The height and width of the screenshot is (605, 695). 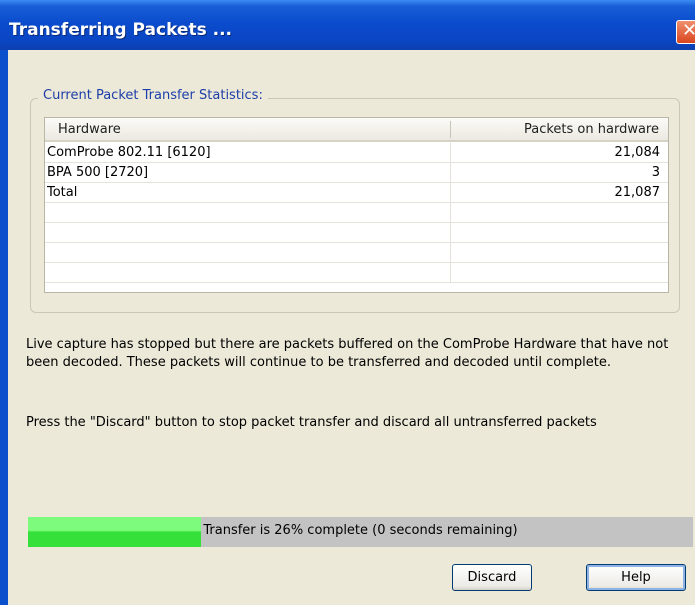 What do you see at coordinates (637, 192) in the screenshot?
I see `cell-packets: 21,087` at bounding box center [637, 192].